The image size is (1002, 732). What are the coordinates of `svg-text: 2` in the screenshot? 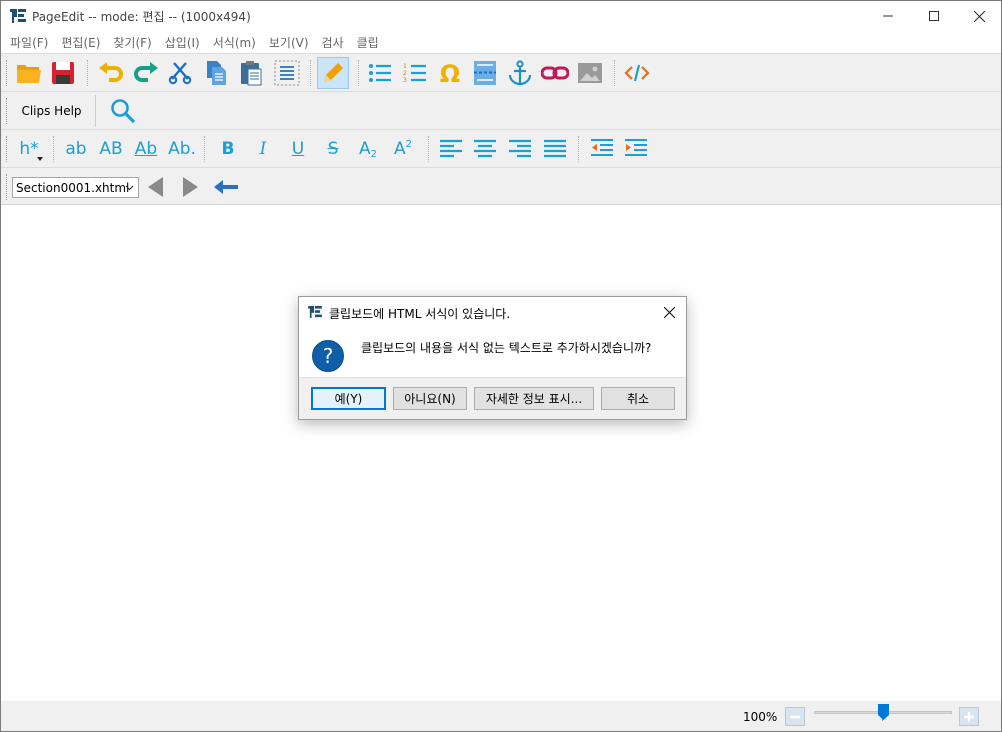 It's located at (405, 73).